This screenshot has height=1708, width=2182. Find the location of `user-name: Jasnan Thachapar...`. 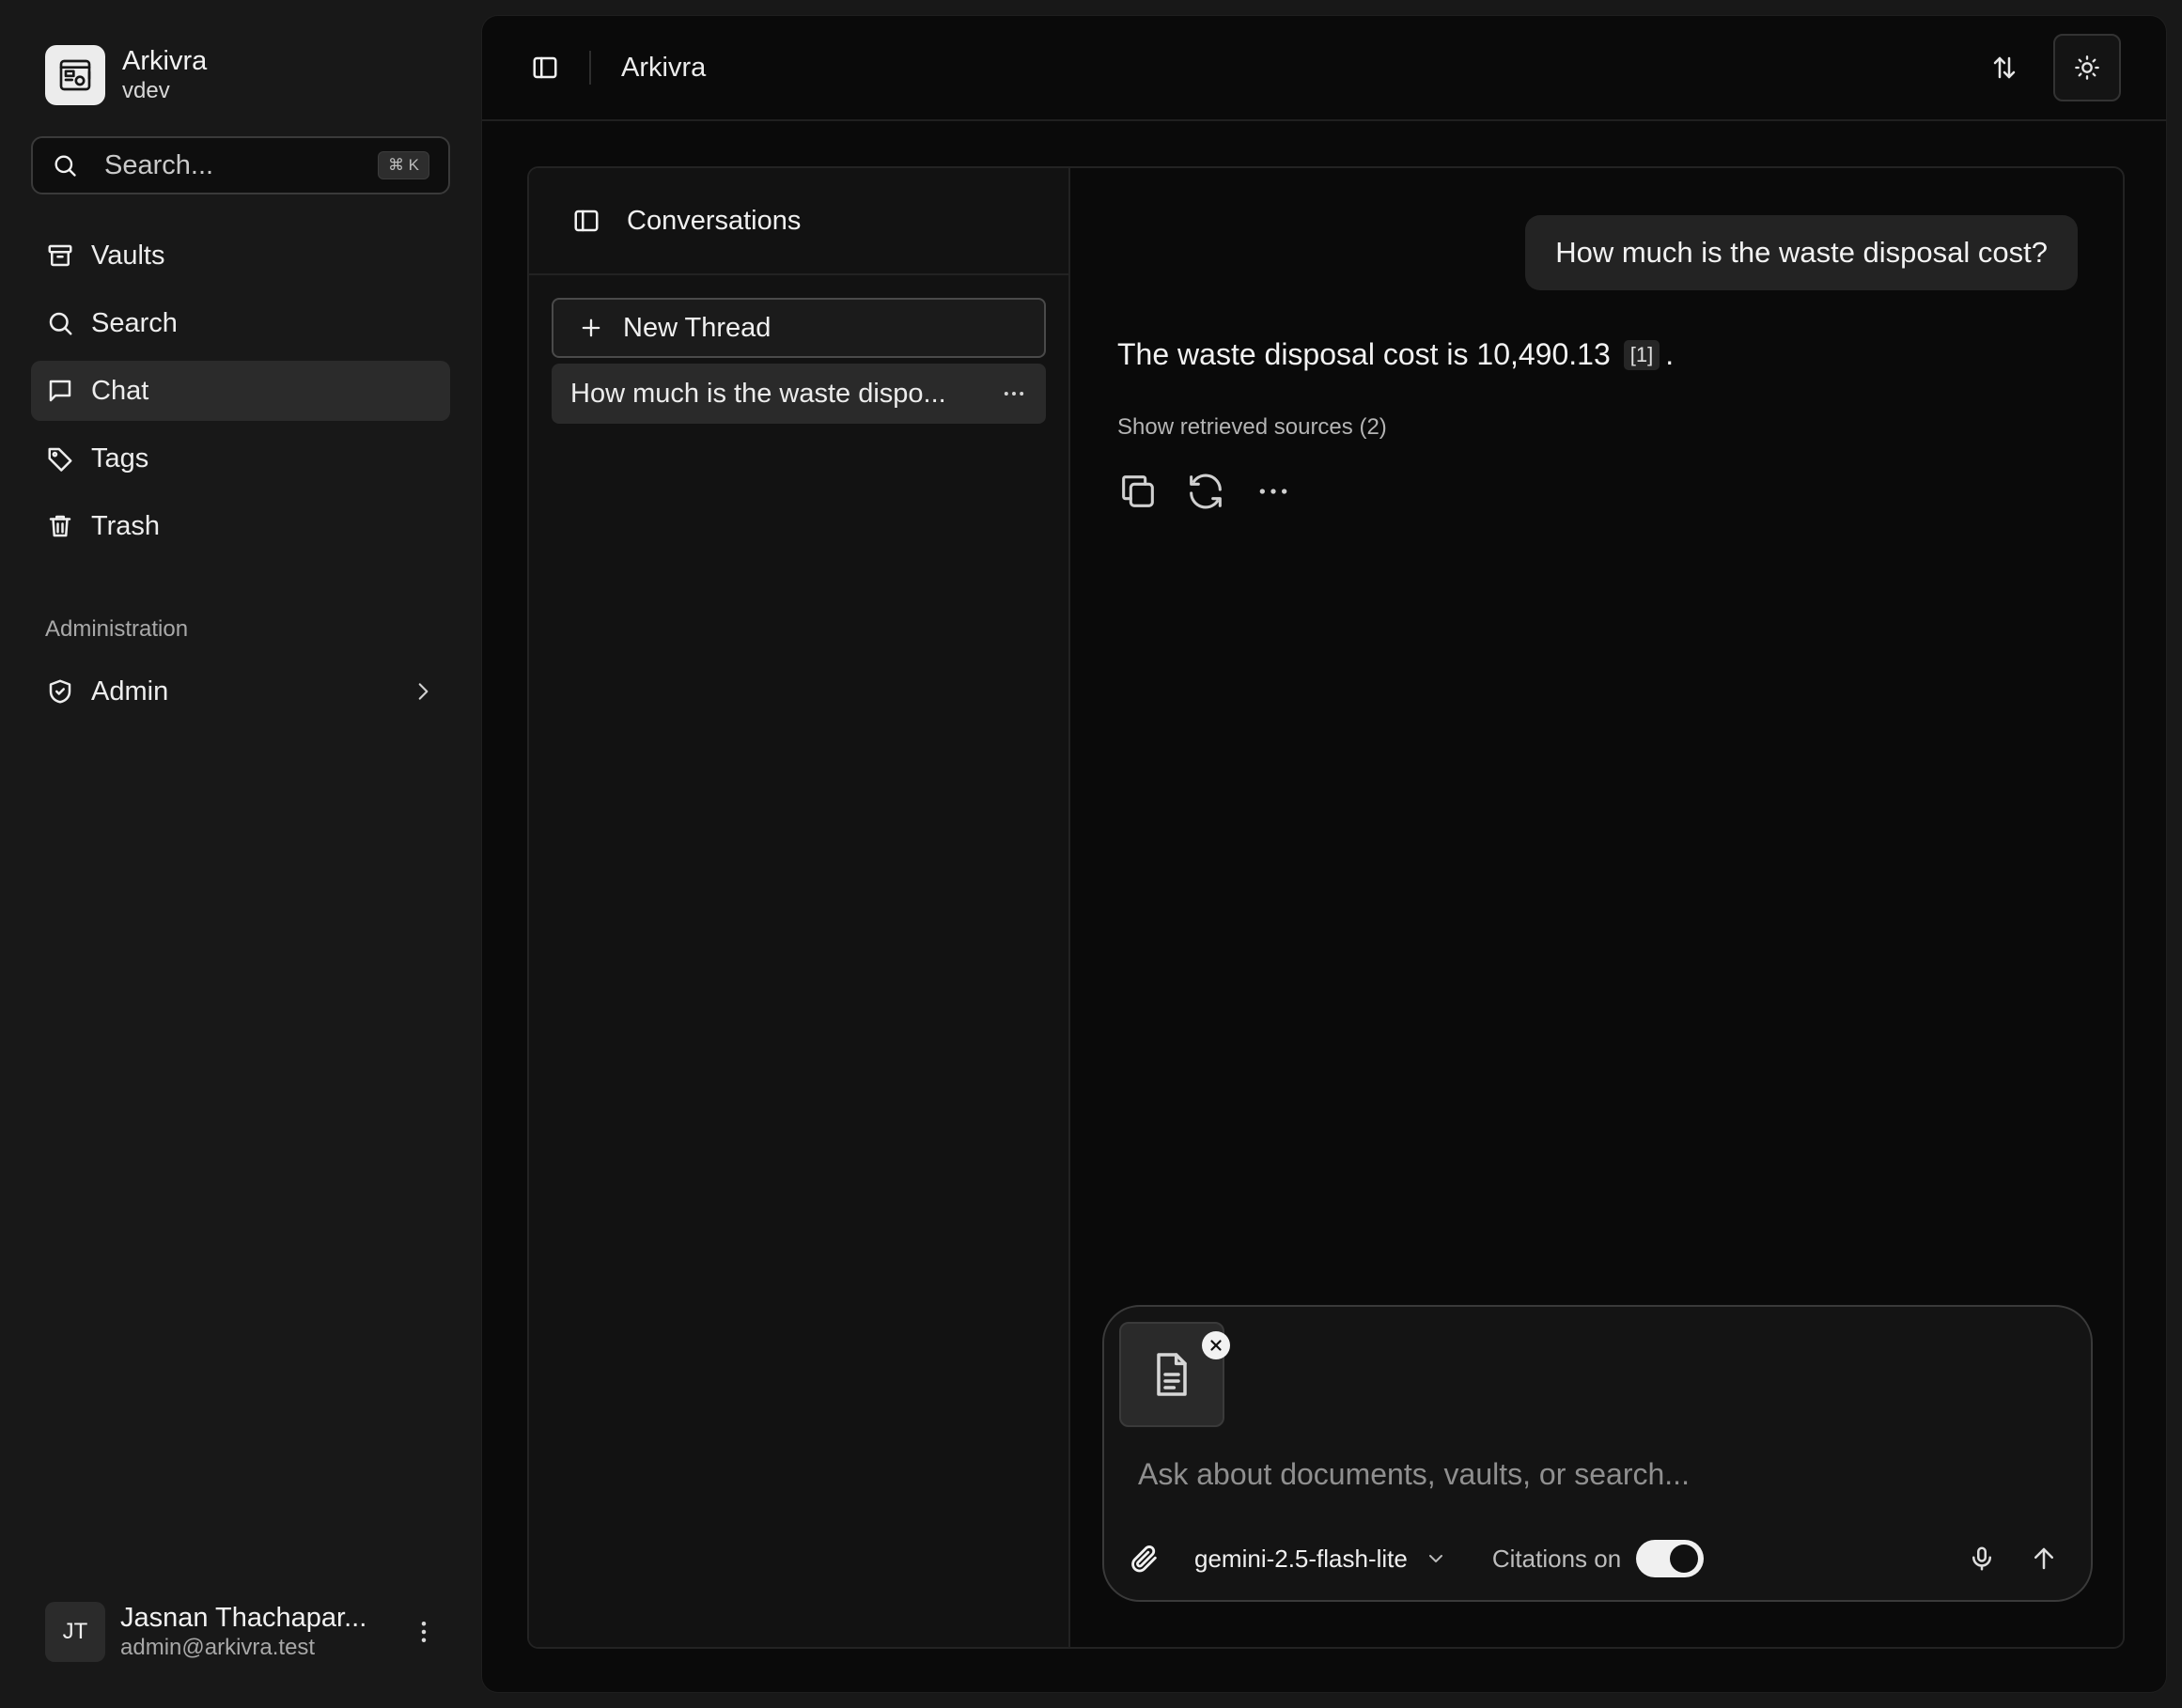

user-name: Jasnan Thachapar... is located at coordinates (243, 1618).